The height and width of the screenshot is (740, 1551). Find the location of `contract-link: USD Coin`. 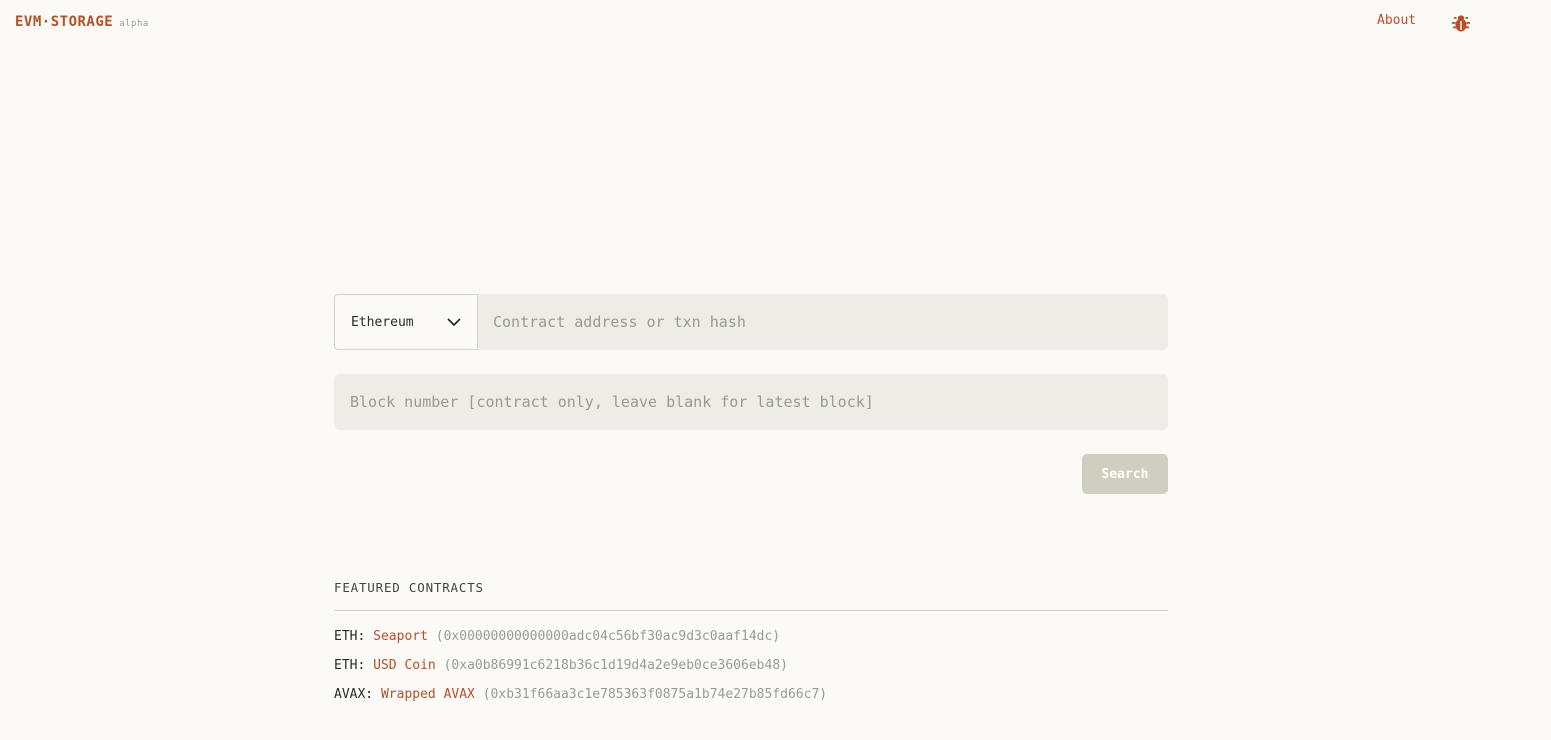

contract-link: USD Coin is located at coordinates (404, 665).